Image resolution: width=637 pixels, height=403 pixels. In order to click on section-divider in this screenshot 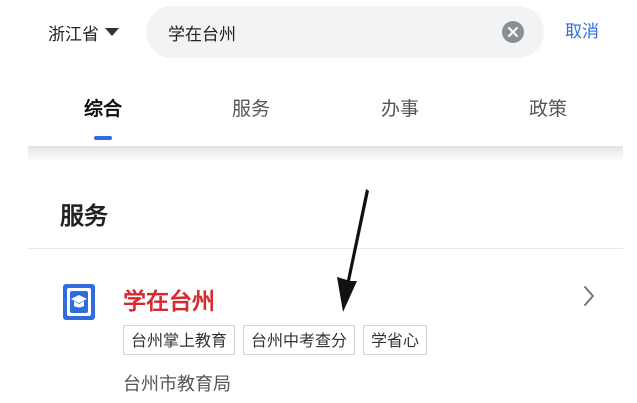, I will do `click(325, 248)`.